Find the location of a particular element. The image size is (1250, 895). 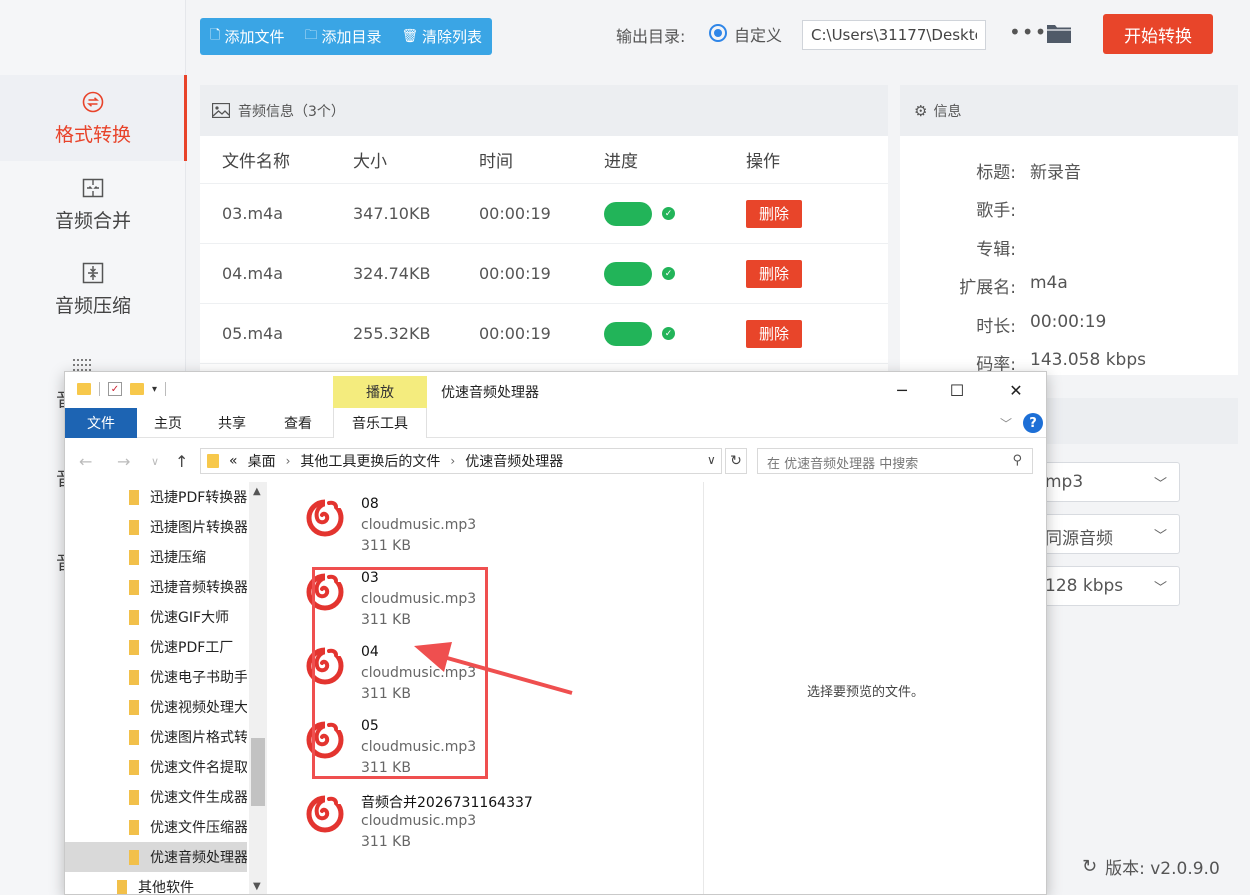

progress-cell: ✓ is located at coordinates (675, 333).